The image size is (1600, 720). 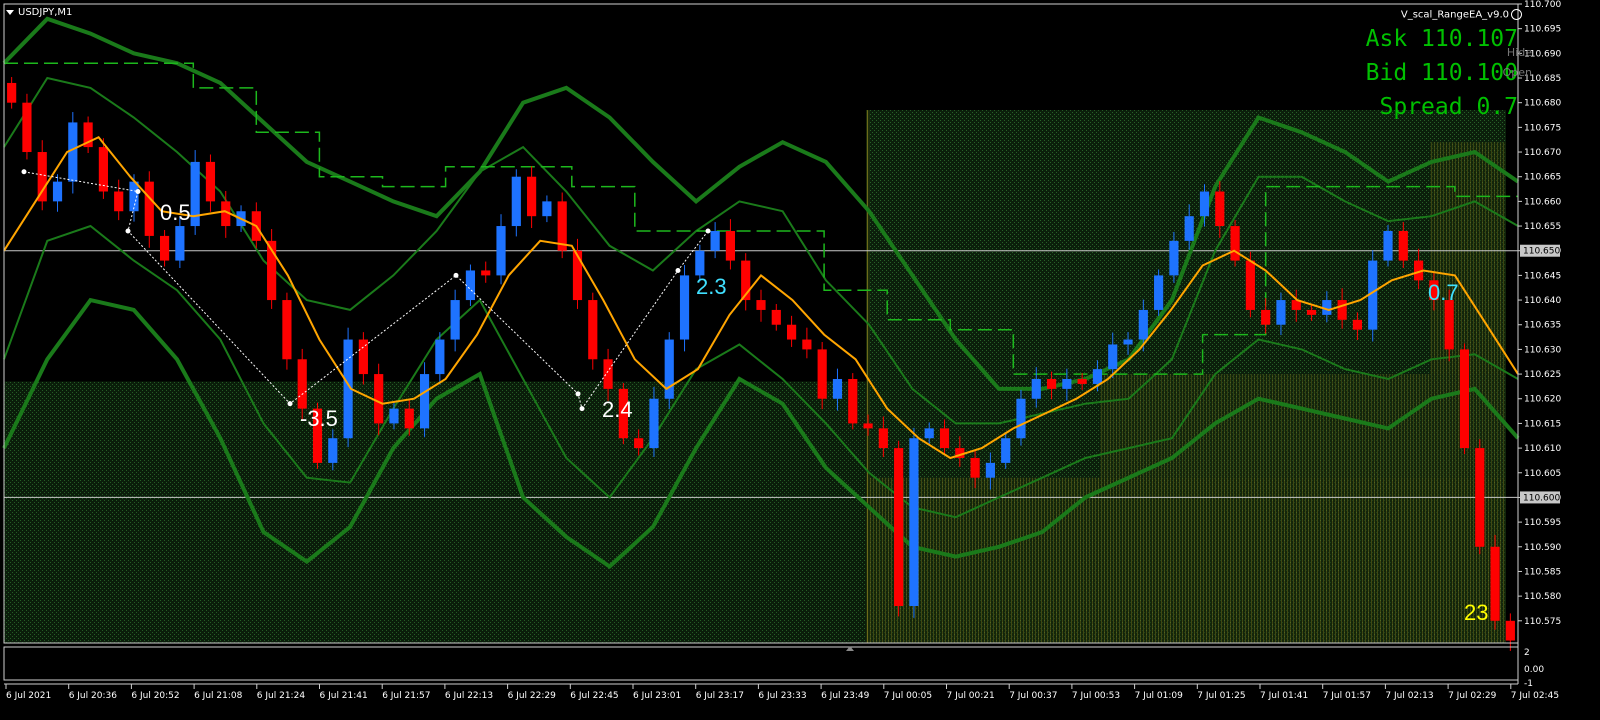 What do you see at coordinates (617, 409) in the screenshot?
I see `annotation-label: 2.4` at bounding box center [617, 409].